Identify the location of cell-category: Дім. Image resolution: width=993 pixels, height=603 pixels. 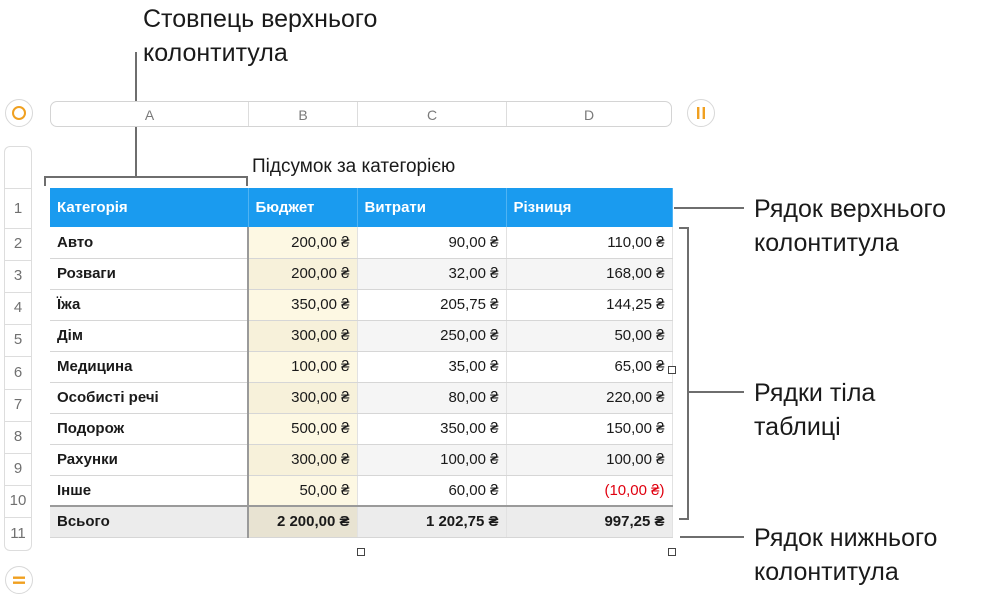
(149, 336).